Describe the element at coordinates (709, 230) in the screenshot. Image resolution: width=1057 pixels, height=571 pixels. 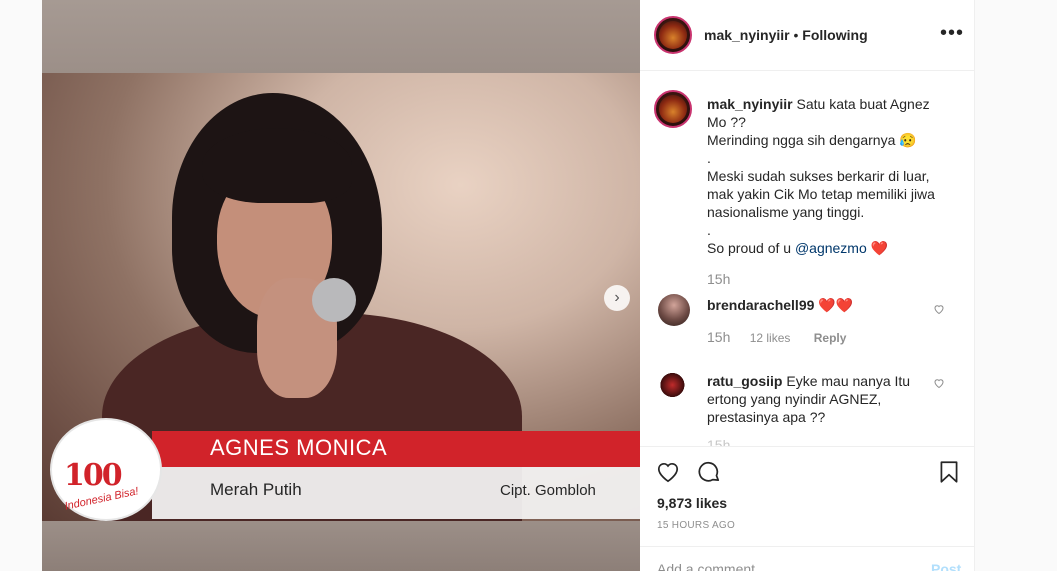
I see `caption-line-8: .` at that location.